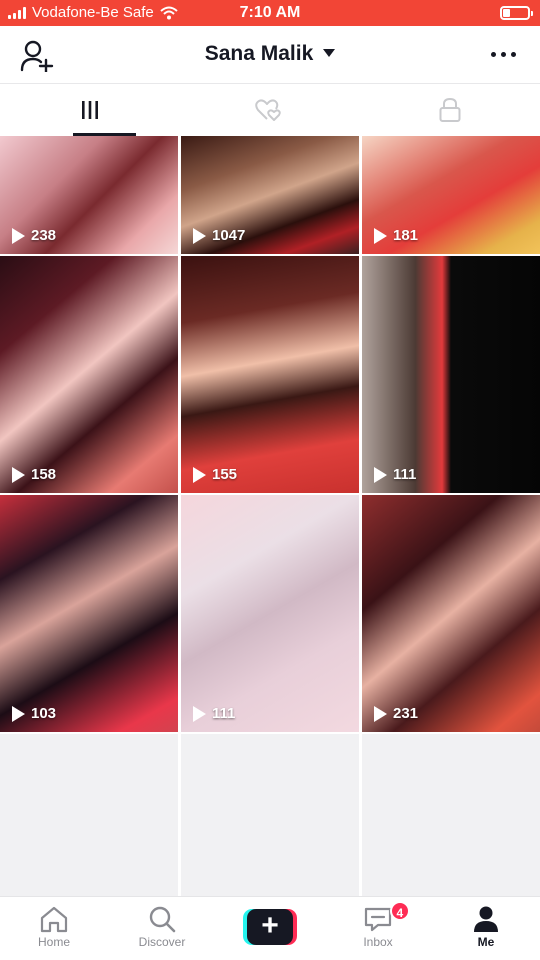  What do you see at coordinates (486, 919) in the screenshot?
I see `profile-icon` at bounding box center [486, 919].